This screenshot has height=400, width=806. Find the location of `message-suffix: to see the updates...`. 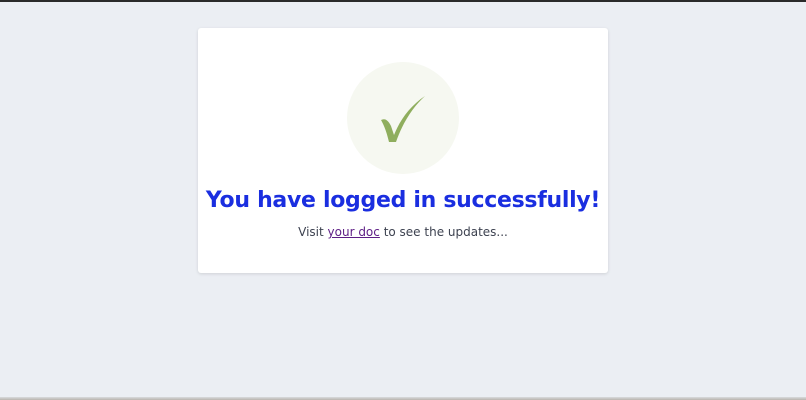

message-suffix: to see the updates... is located at coordinates (443, 232).